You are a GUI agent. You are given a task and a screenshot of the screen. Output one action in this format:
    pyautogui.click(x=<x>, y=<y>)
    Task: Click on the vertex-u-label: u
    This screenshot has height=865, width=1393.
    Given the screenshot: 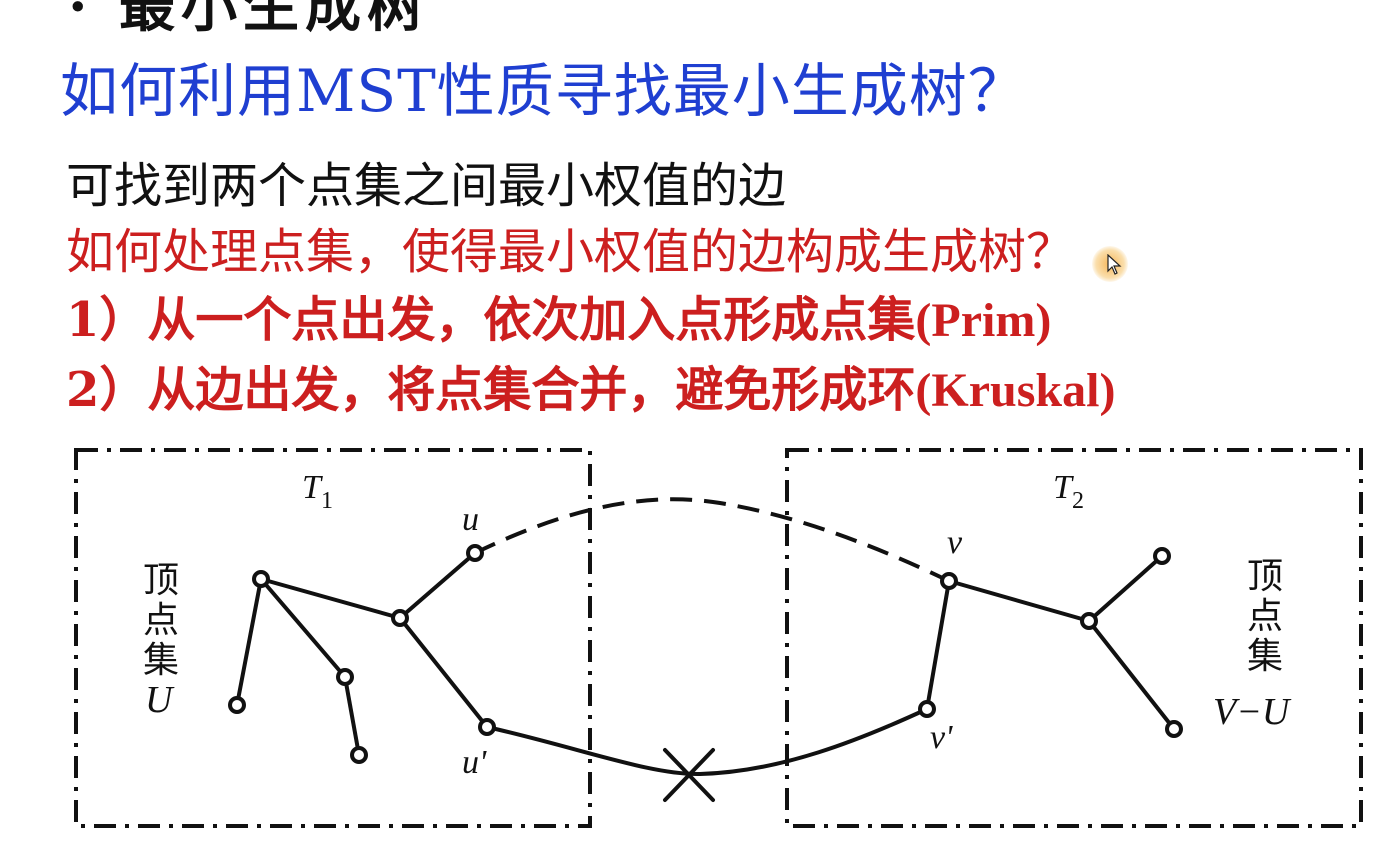 What is the action you would take?
    pyautogui.click(x=470, y=519)
    